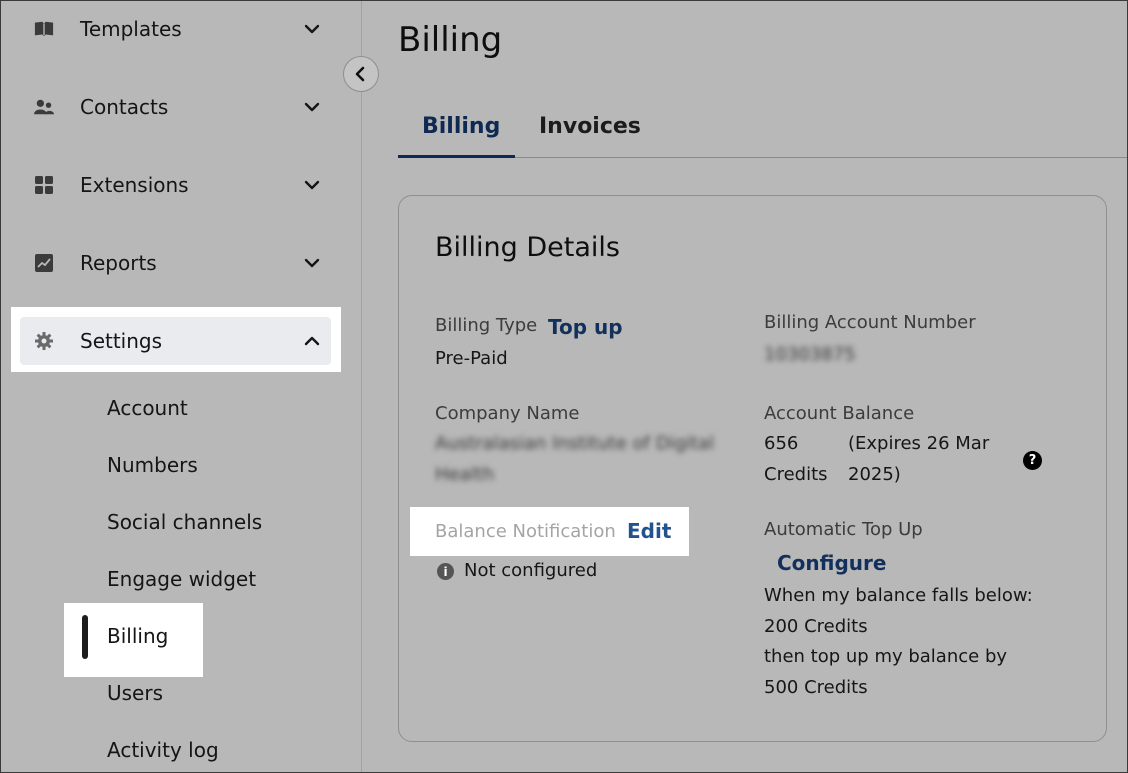  Describe the element at coordinates (445, 571) in the screenshot. I see `info-icon: i` at that location.